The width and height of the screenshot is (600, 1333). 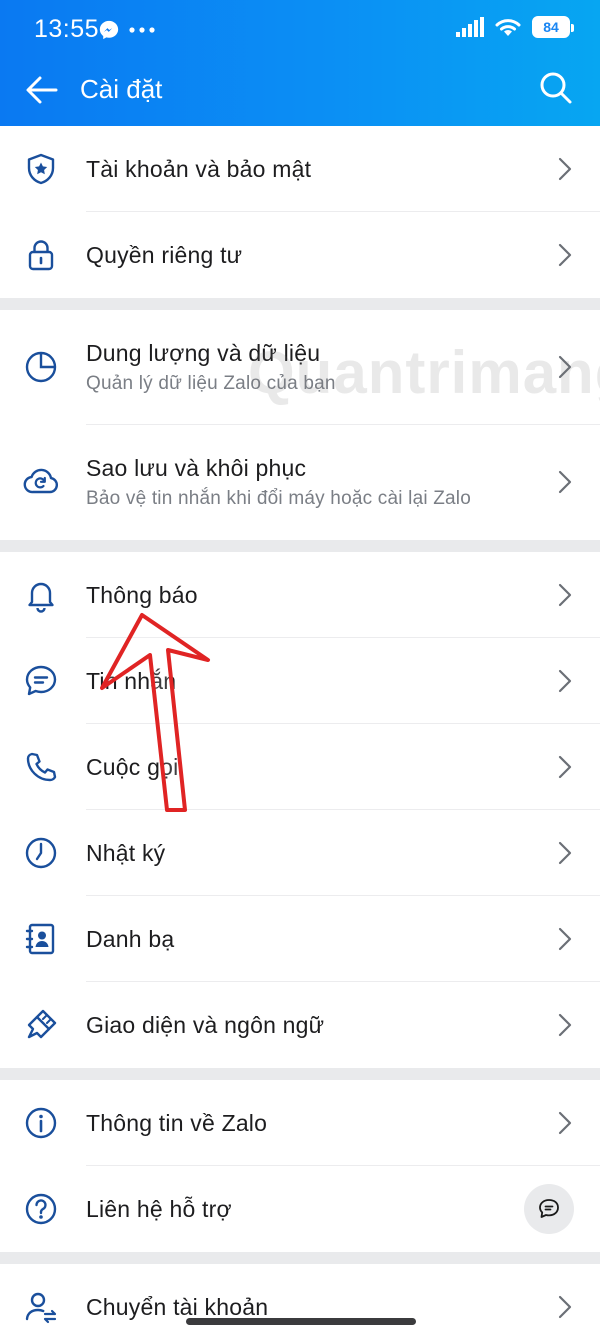 I want to click on settings-item-contacts: Danh bạ, so click(x=300, y=939).